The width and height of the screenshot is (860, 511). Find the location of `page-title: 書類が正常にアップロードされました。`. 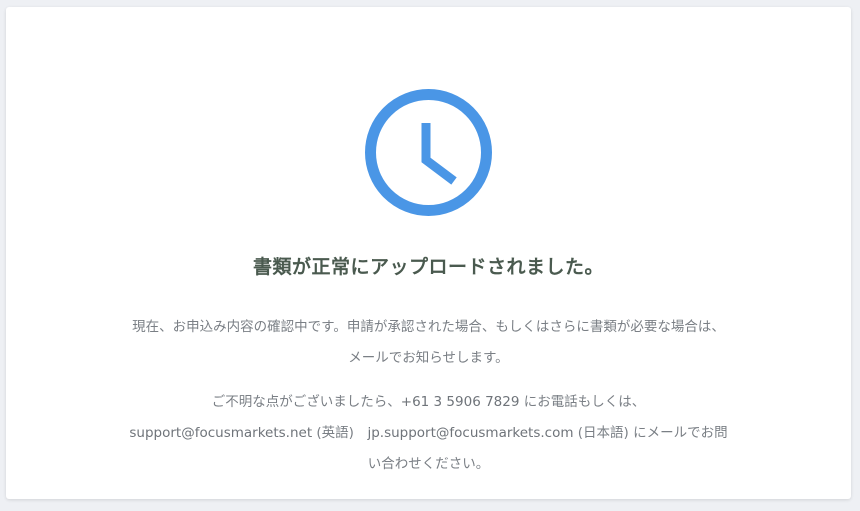

page-title: 書類が正常にアップロードされました。 is located at coordinates (428, 267).